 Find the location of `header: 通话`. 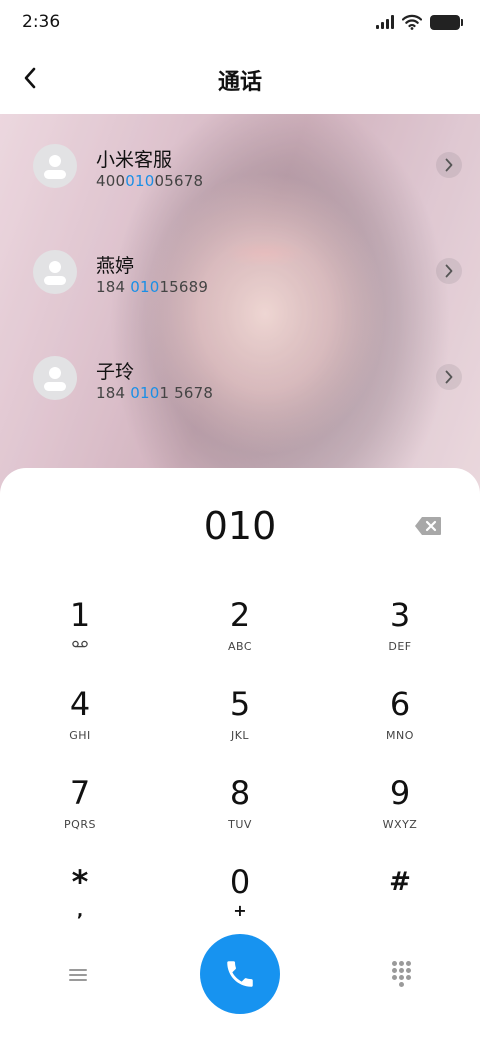

header: 通话 is located at coordinates (240, 79).